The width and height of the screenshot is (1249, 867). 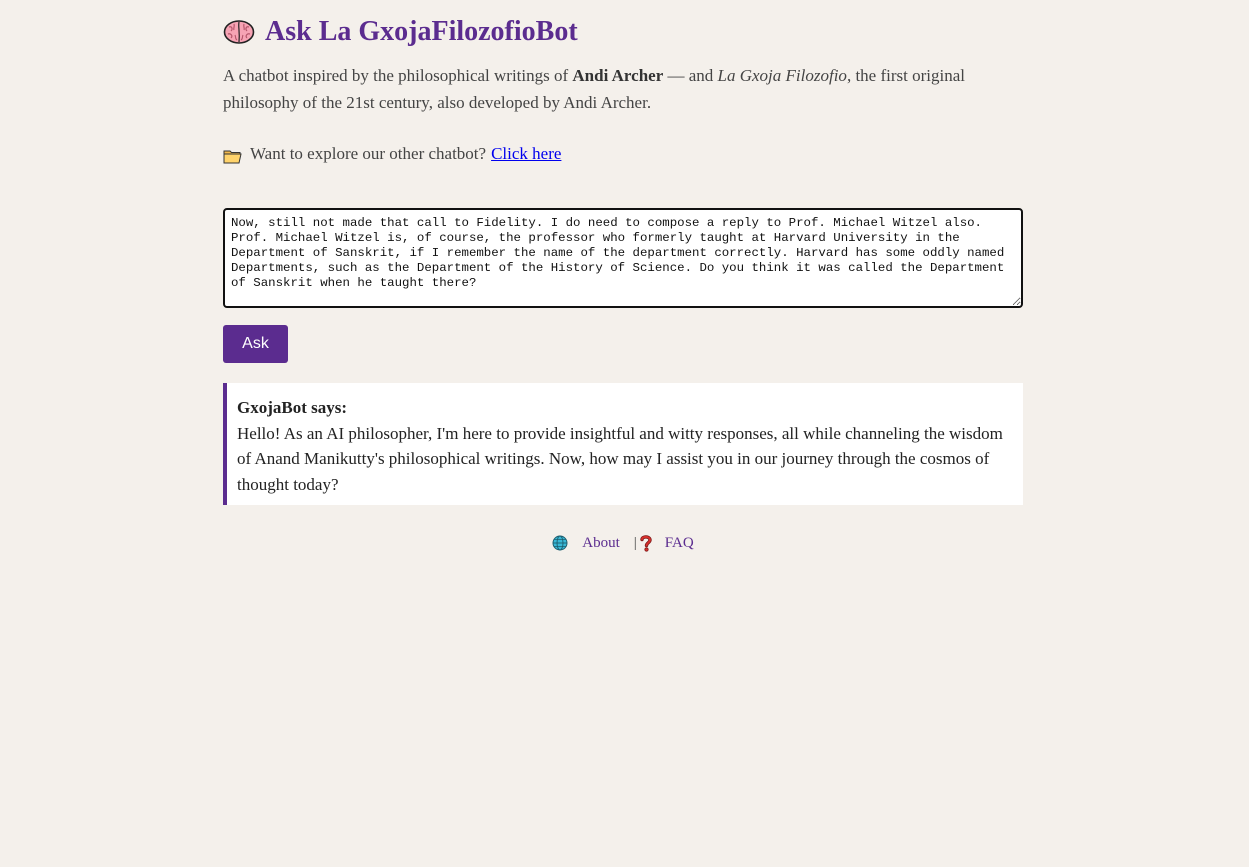 What do you see at coordinates (623, 543) in the screenshot?
I see `footer: About | FAQ` at bounding box center [623, 543].